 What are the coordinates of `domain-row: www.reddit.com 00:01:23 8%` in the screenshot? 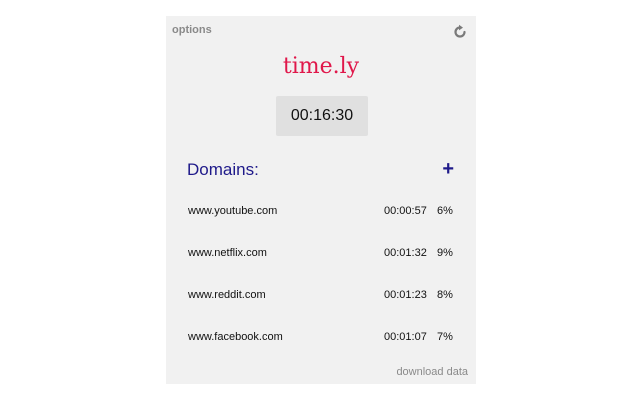 It's located at (321, 298).